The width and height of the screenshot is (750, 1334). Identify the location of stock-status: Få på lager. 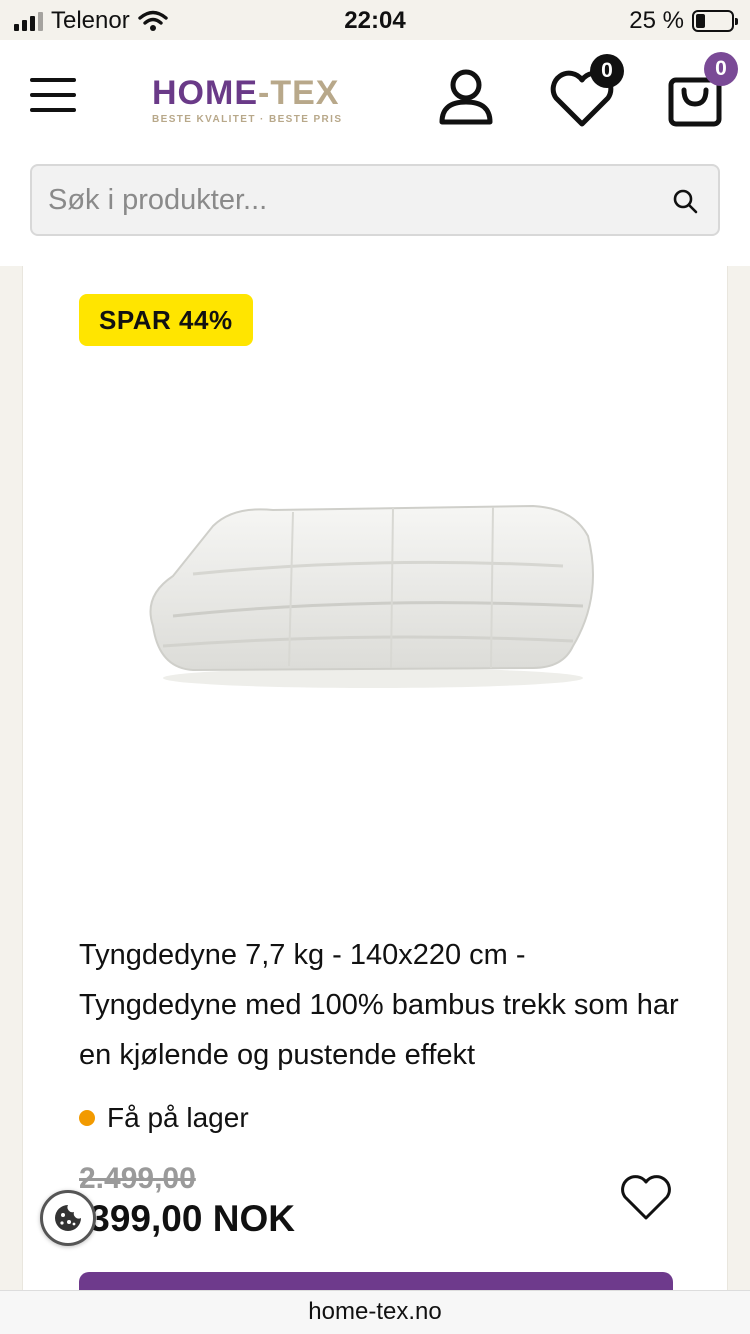
(164, 1118).